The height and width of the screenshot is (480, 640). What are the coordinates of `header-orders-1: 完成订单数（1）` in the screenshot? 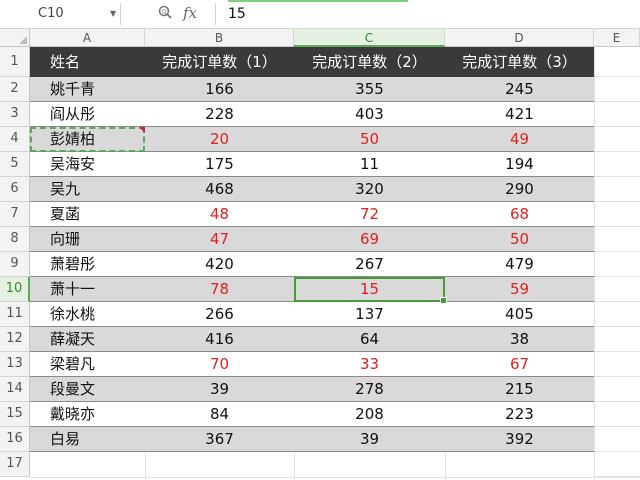 It's located at (219, 62).